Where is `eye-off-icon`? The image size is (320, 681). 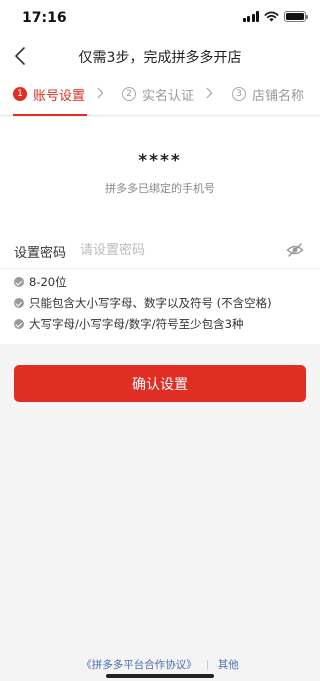 eye-off-icon is located at coordinates (295, 250).